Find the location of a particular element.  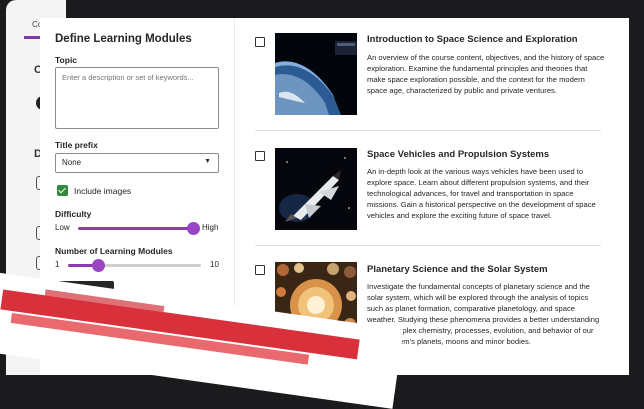

difficulty-slider is located at coordinates (139, 228).